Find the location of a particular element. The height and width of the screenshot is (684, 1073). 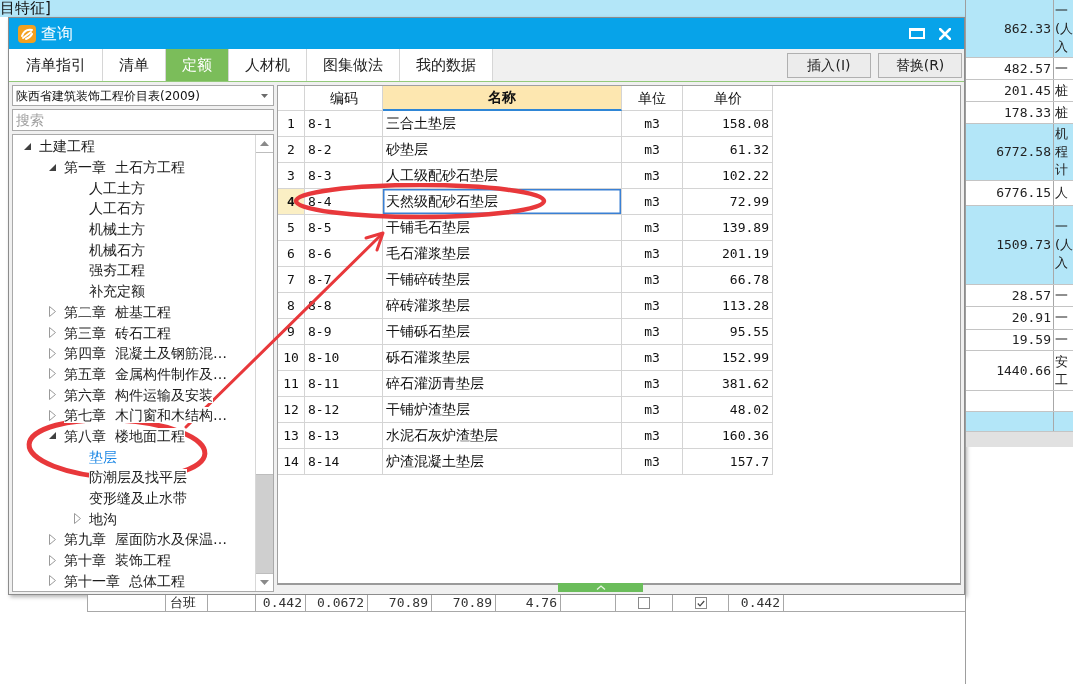

tree-item: 变形缝及止水带 is located at coordinates (138, 498).